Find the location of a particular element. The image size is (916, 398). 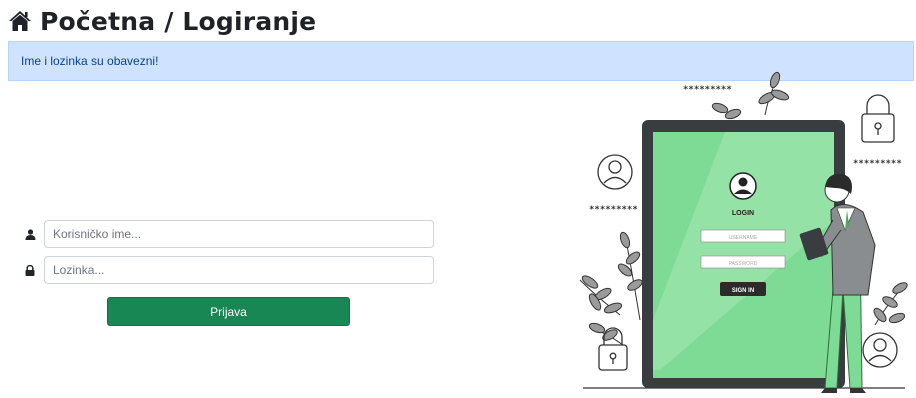

avatar-icon-right is located at coordinates (880, 350).